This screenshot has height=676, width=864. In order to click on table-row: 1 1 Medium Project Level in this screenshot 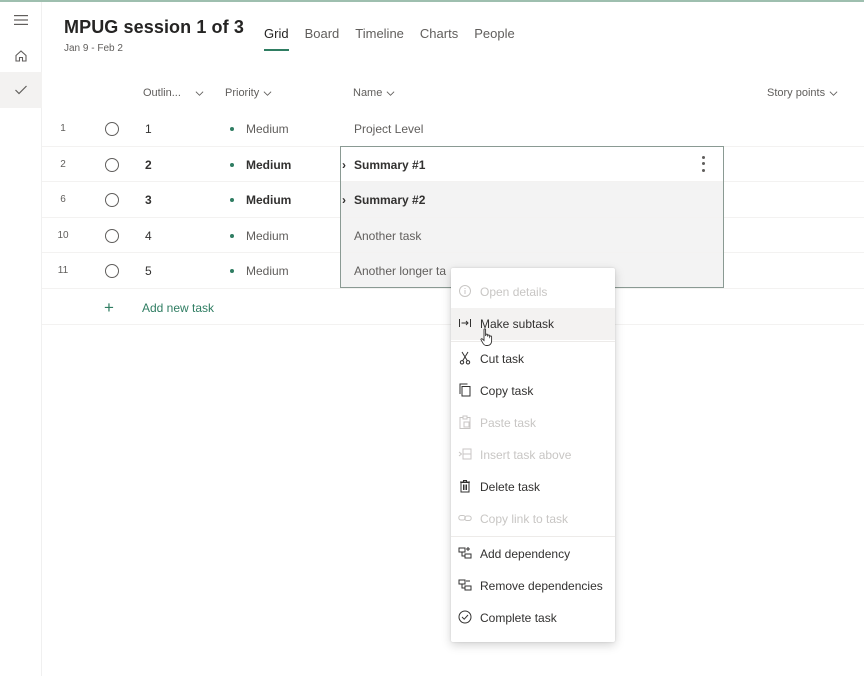, I will do `click(453, 129)`.